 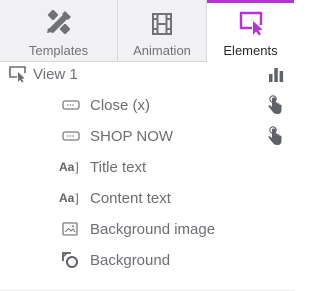 What do you see at coordinates (55, 74) in the screenshot?
I see `tree-row-view-label: View 1` at bounding box center [55, 74].